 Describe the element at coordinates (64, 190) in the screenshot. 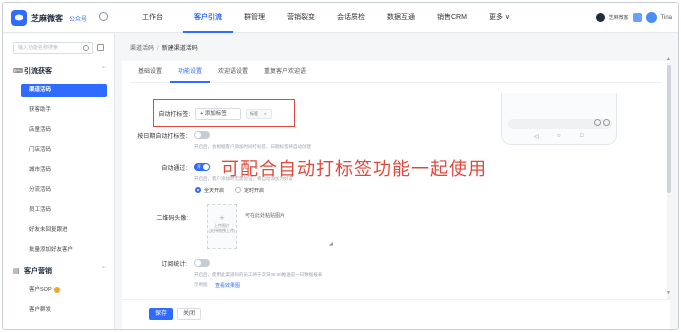

I see `sidebar-item-shunt-qrcode: 分流活码` at that location.